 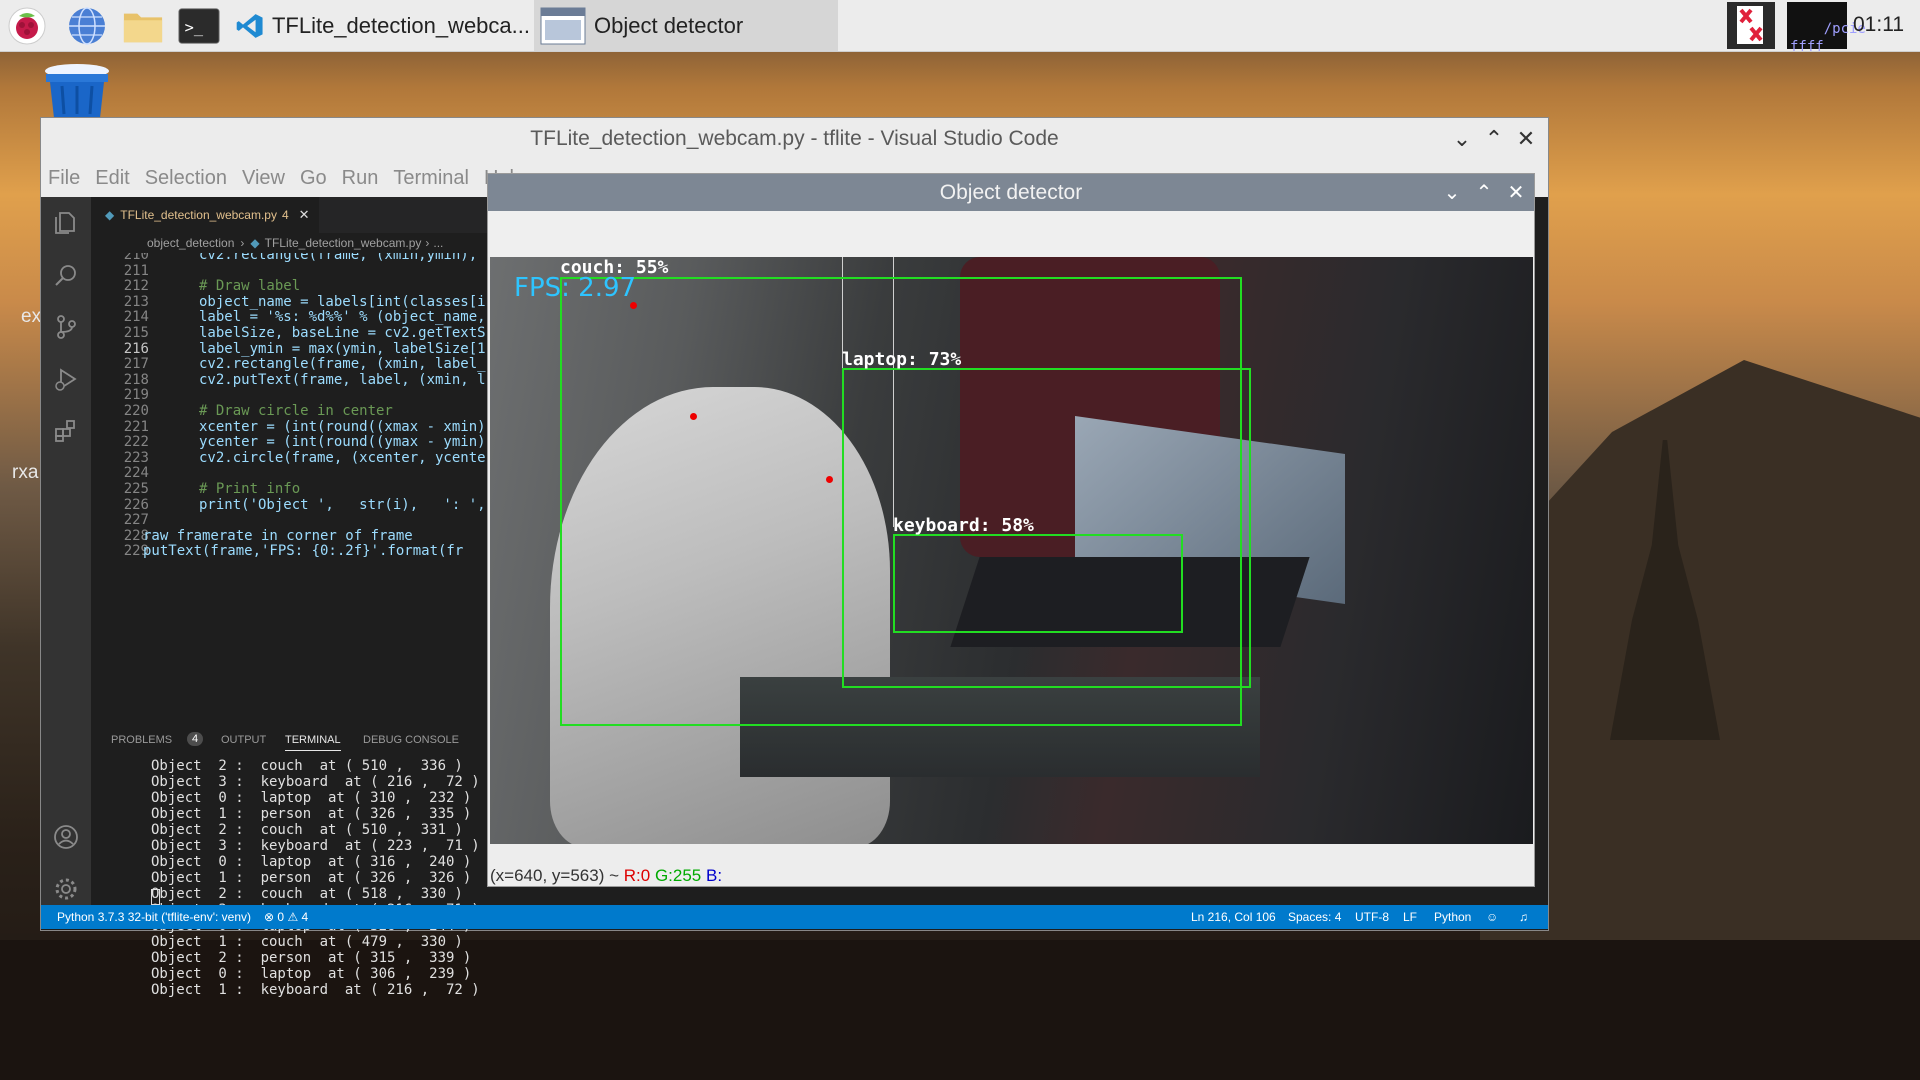 I want to click on window-titlebar: Object detector, so click(x=1011, y=192).